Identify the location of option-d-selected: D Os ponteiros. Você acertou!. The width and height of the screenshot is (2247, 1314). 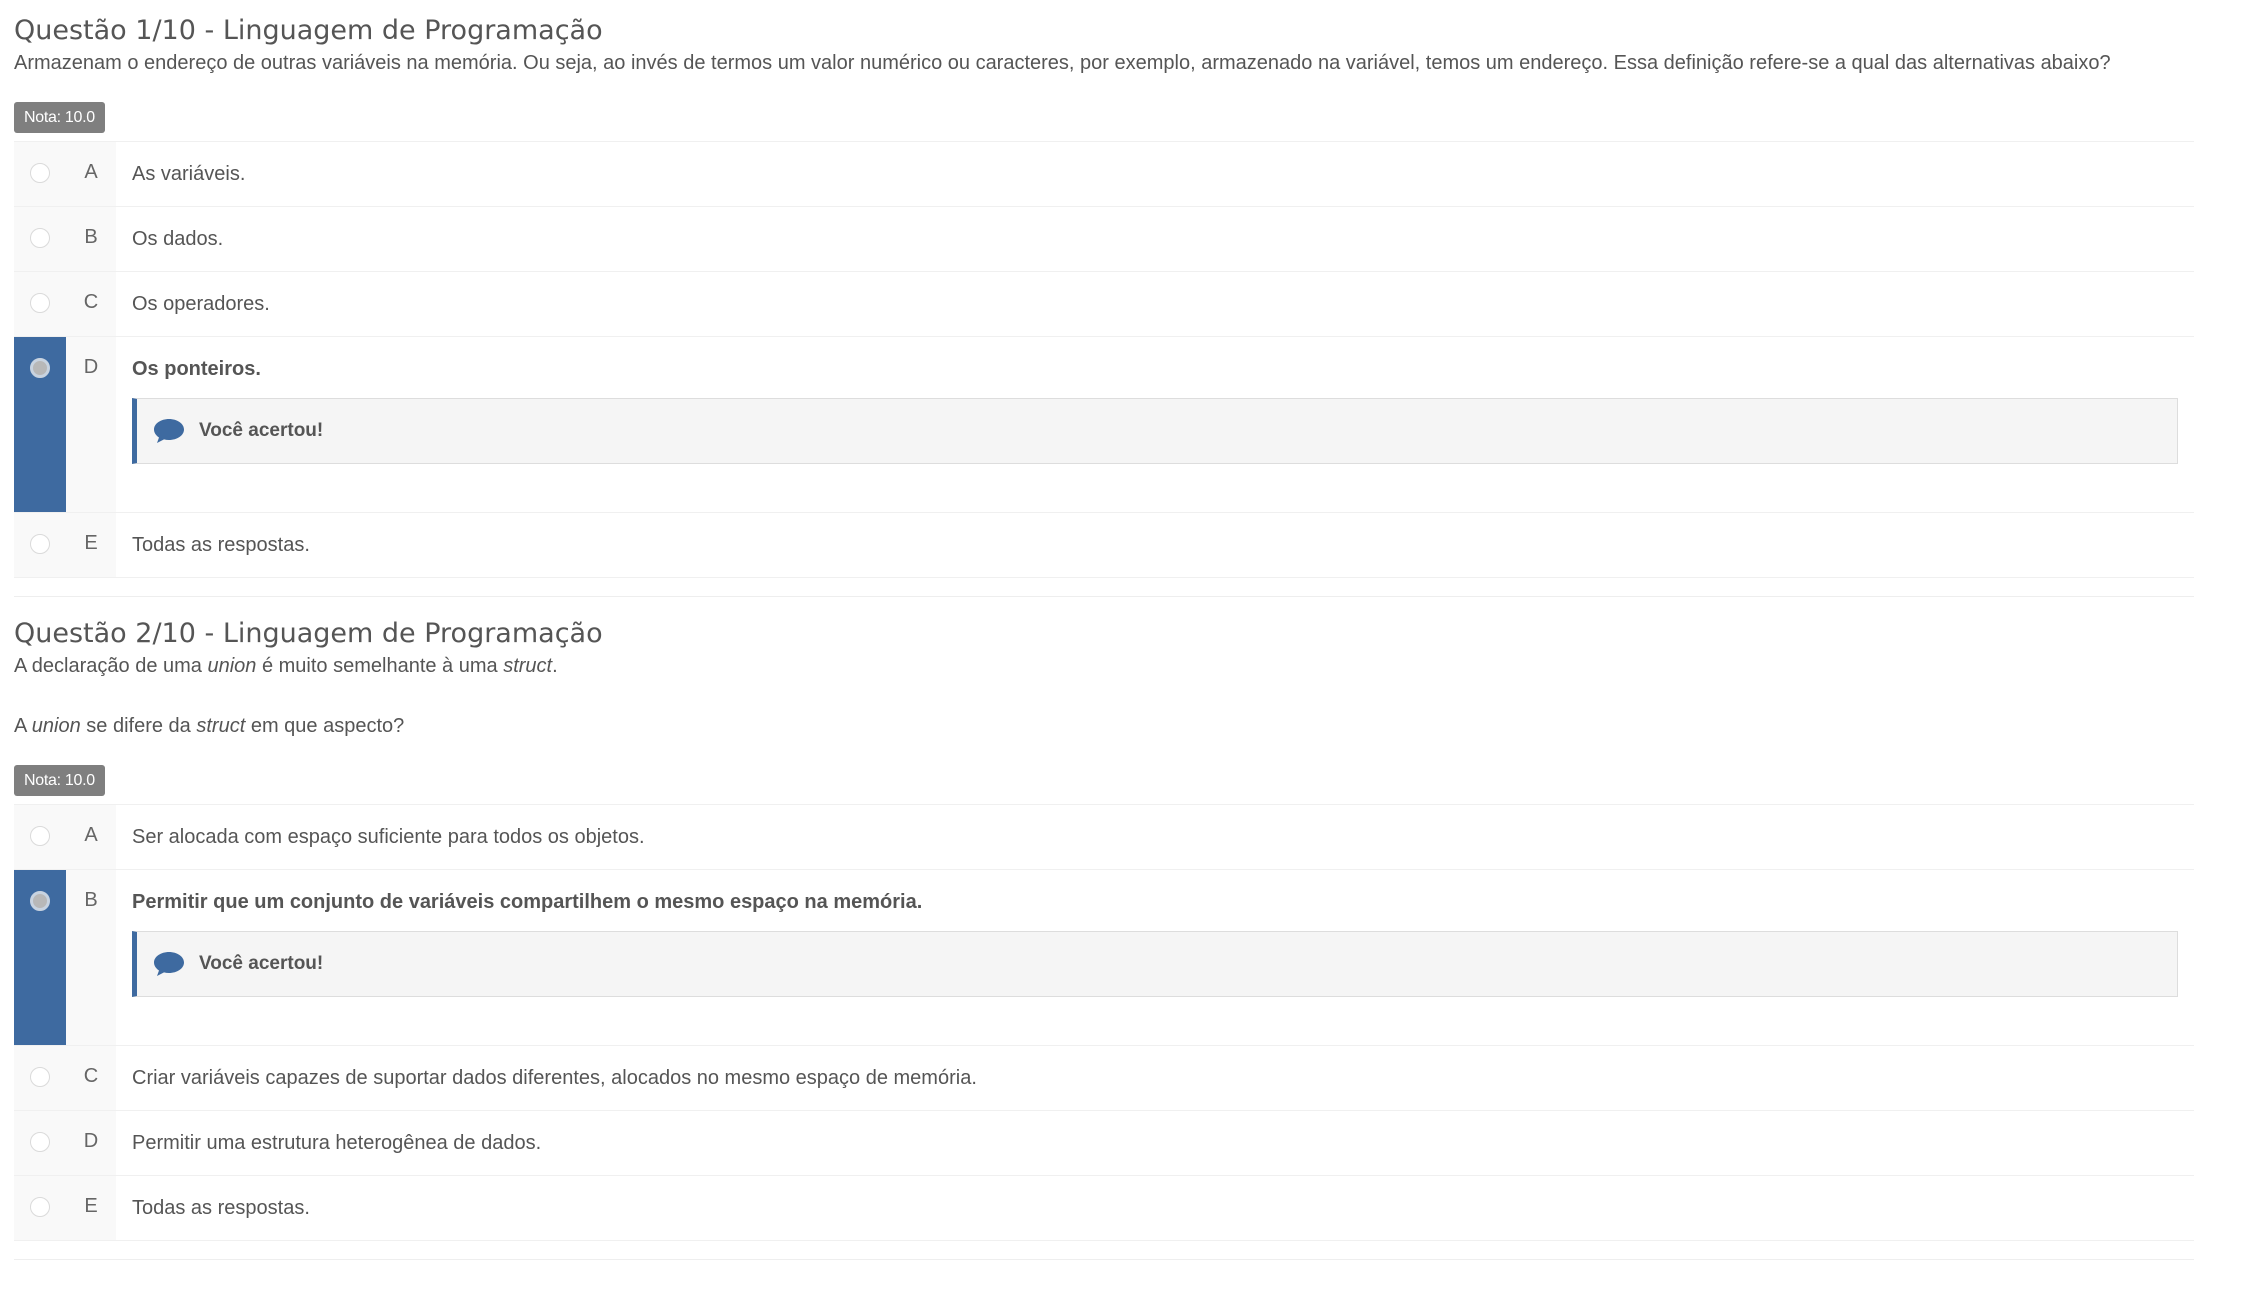
(1104, 425).